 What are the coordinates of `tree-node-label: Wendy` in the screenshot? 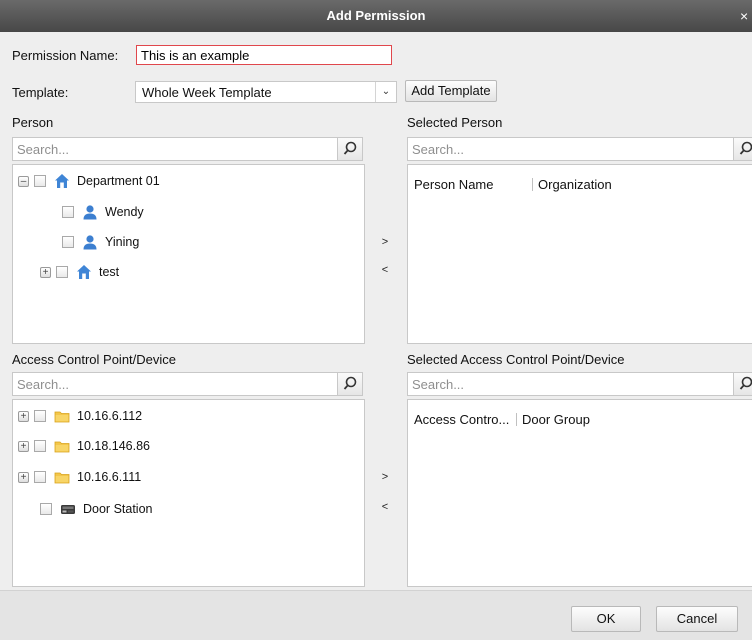 It's located at (124, 212).